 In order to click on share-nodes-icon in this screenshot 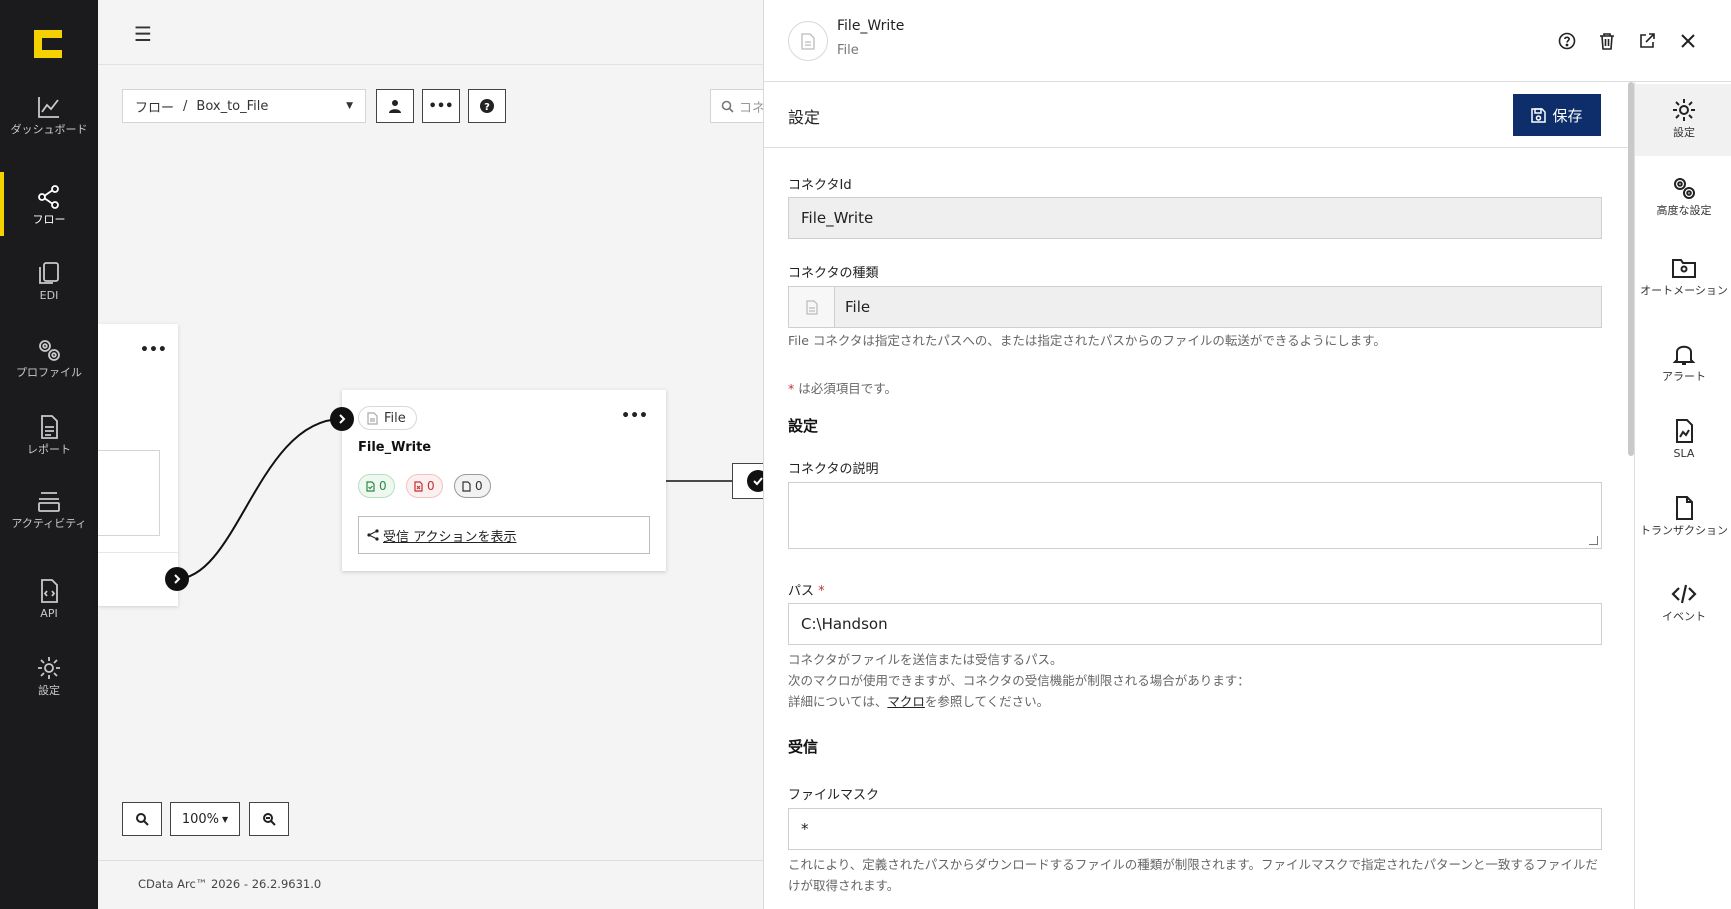, I will do `click(48, 197)`.